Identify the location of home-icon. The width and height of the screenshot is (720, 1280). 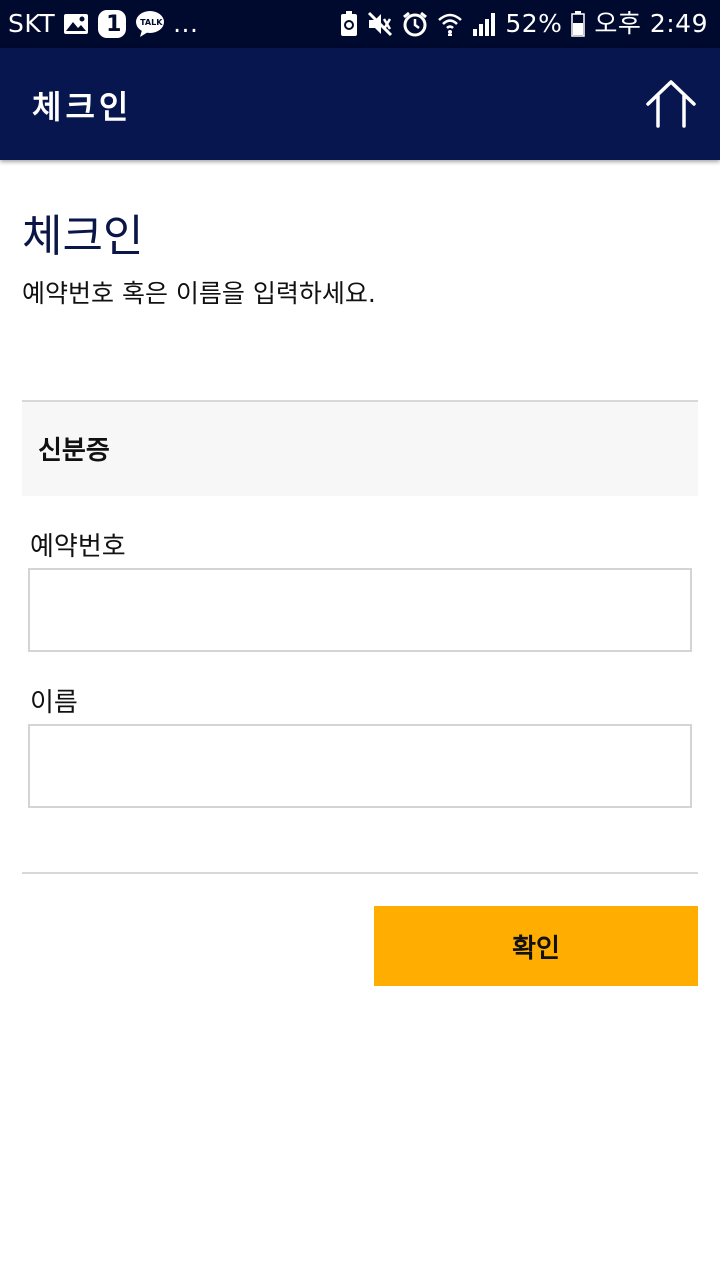
(671, 104).